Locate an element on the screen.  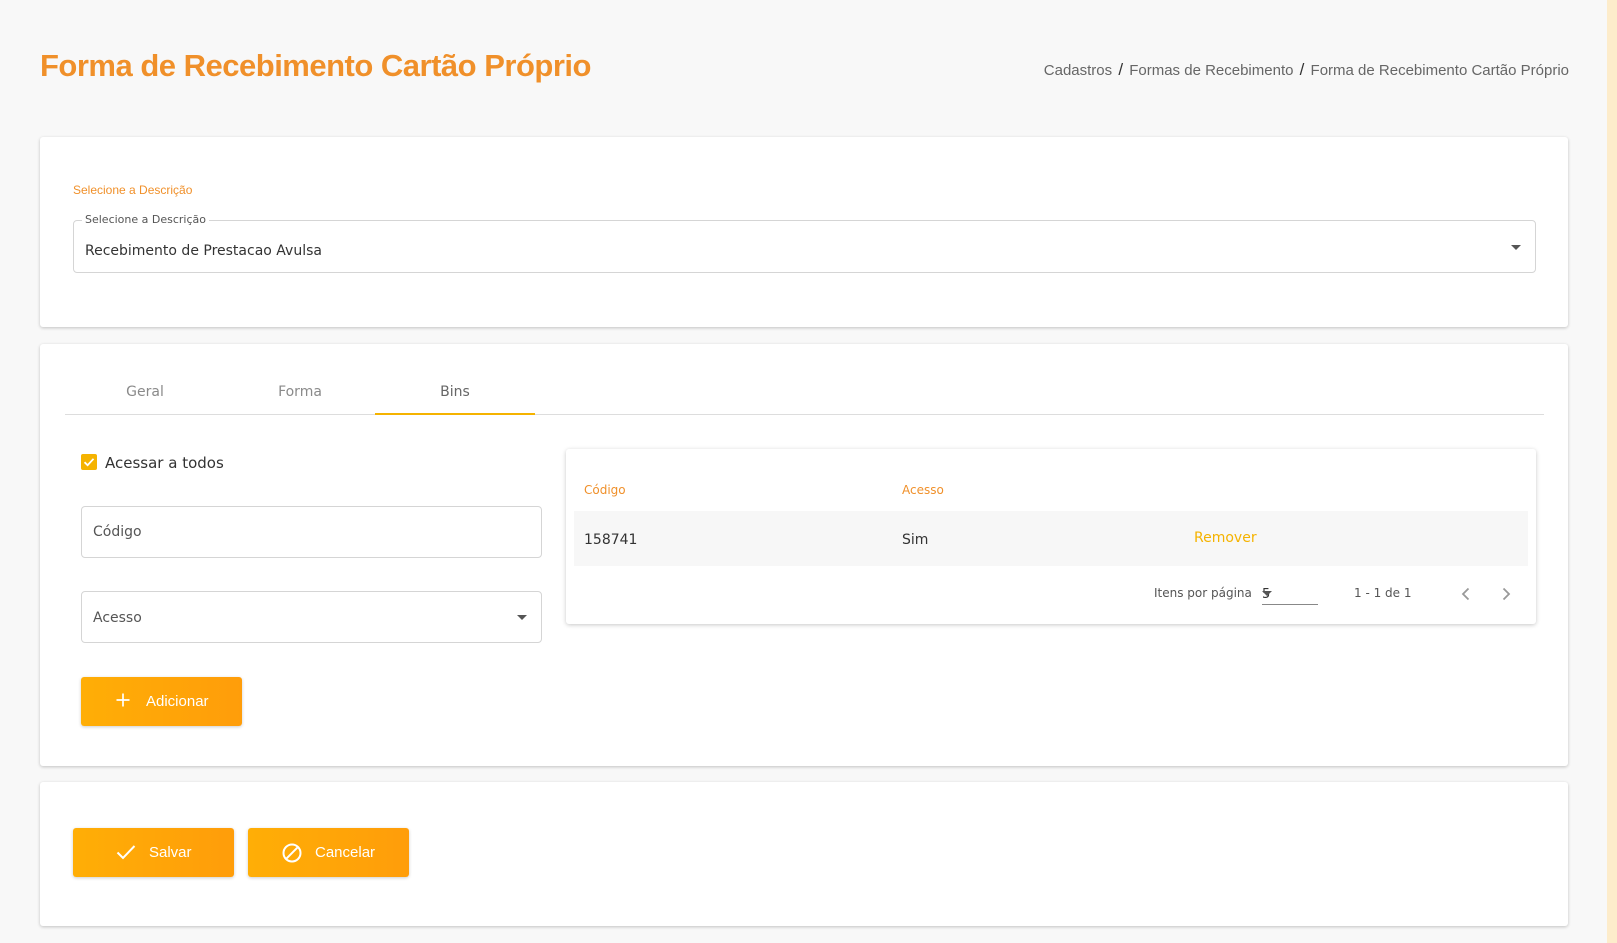
remove-button: Remover is located at coordinates (1225, 538).